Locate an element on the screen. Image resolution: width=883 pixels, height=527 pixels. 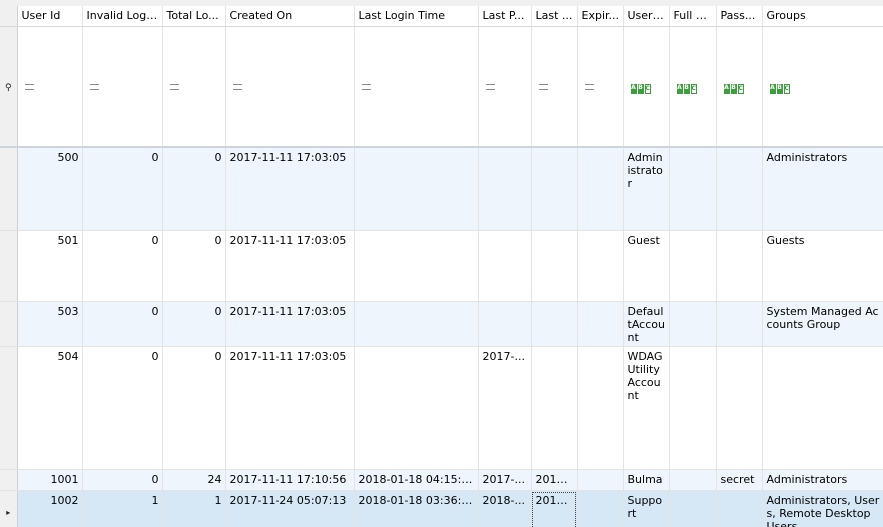
cell-user: Support is located at coordinates (646, 508).